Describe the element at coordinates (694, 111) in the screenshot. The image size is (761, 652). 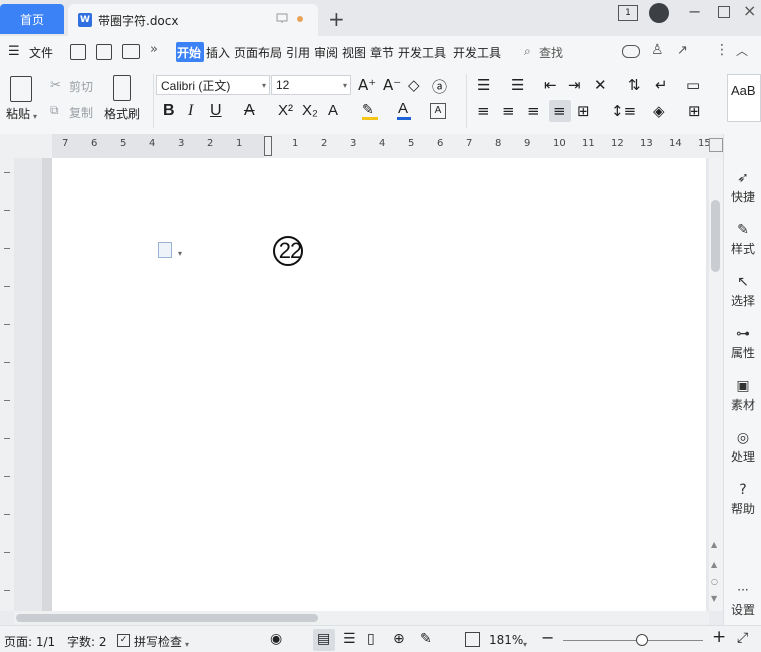
I see `borders-icon: ⊞` at that location.